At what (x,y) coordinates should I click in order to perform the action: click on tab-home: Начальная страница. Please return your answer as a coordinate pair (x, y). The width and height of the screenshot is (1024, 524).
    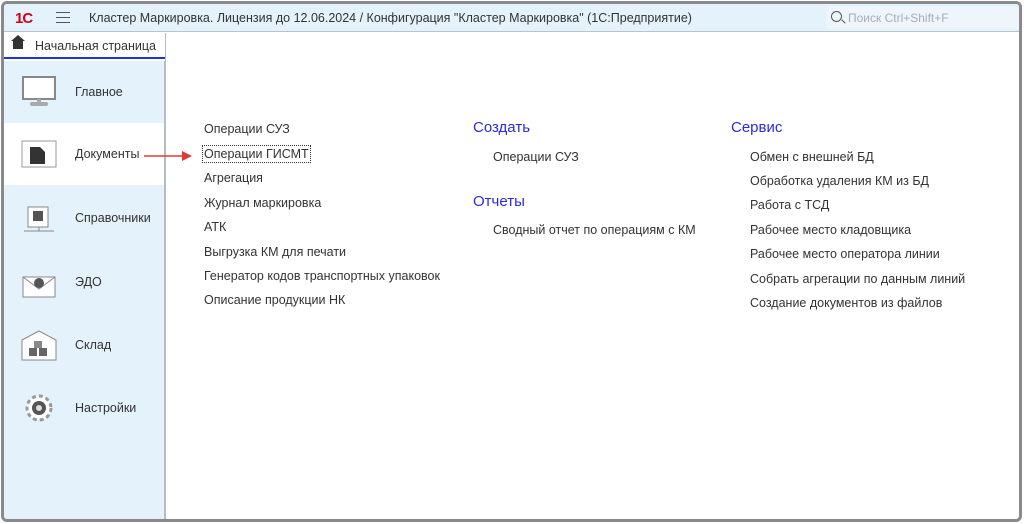
    Looking at the image, I should click on (84, 46).